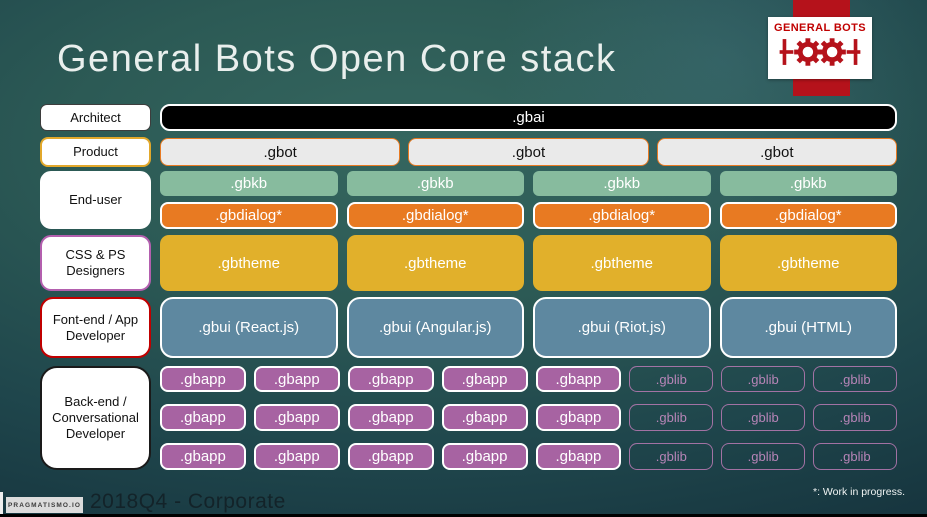 This screenshot has width=927, height=517. Describe the element at coordinates (528, 215) in the screenshot. I see `stack-row-gbdialog: .gbdialog* .gbdialog* .gbdialog* .gbdialog*` at that location.